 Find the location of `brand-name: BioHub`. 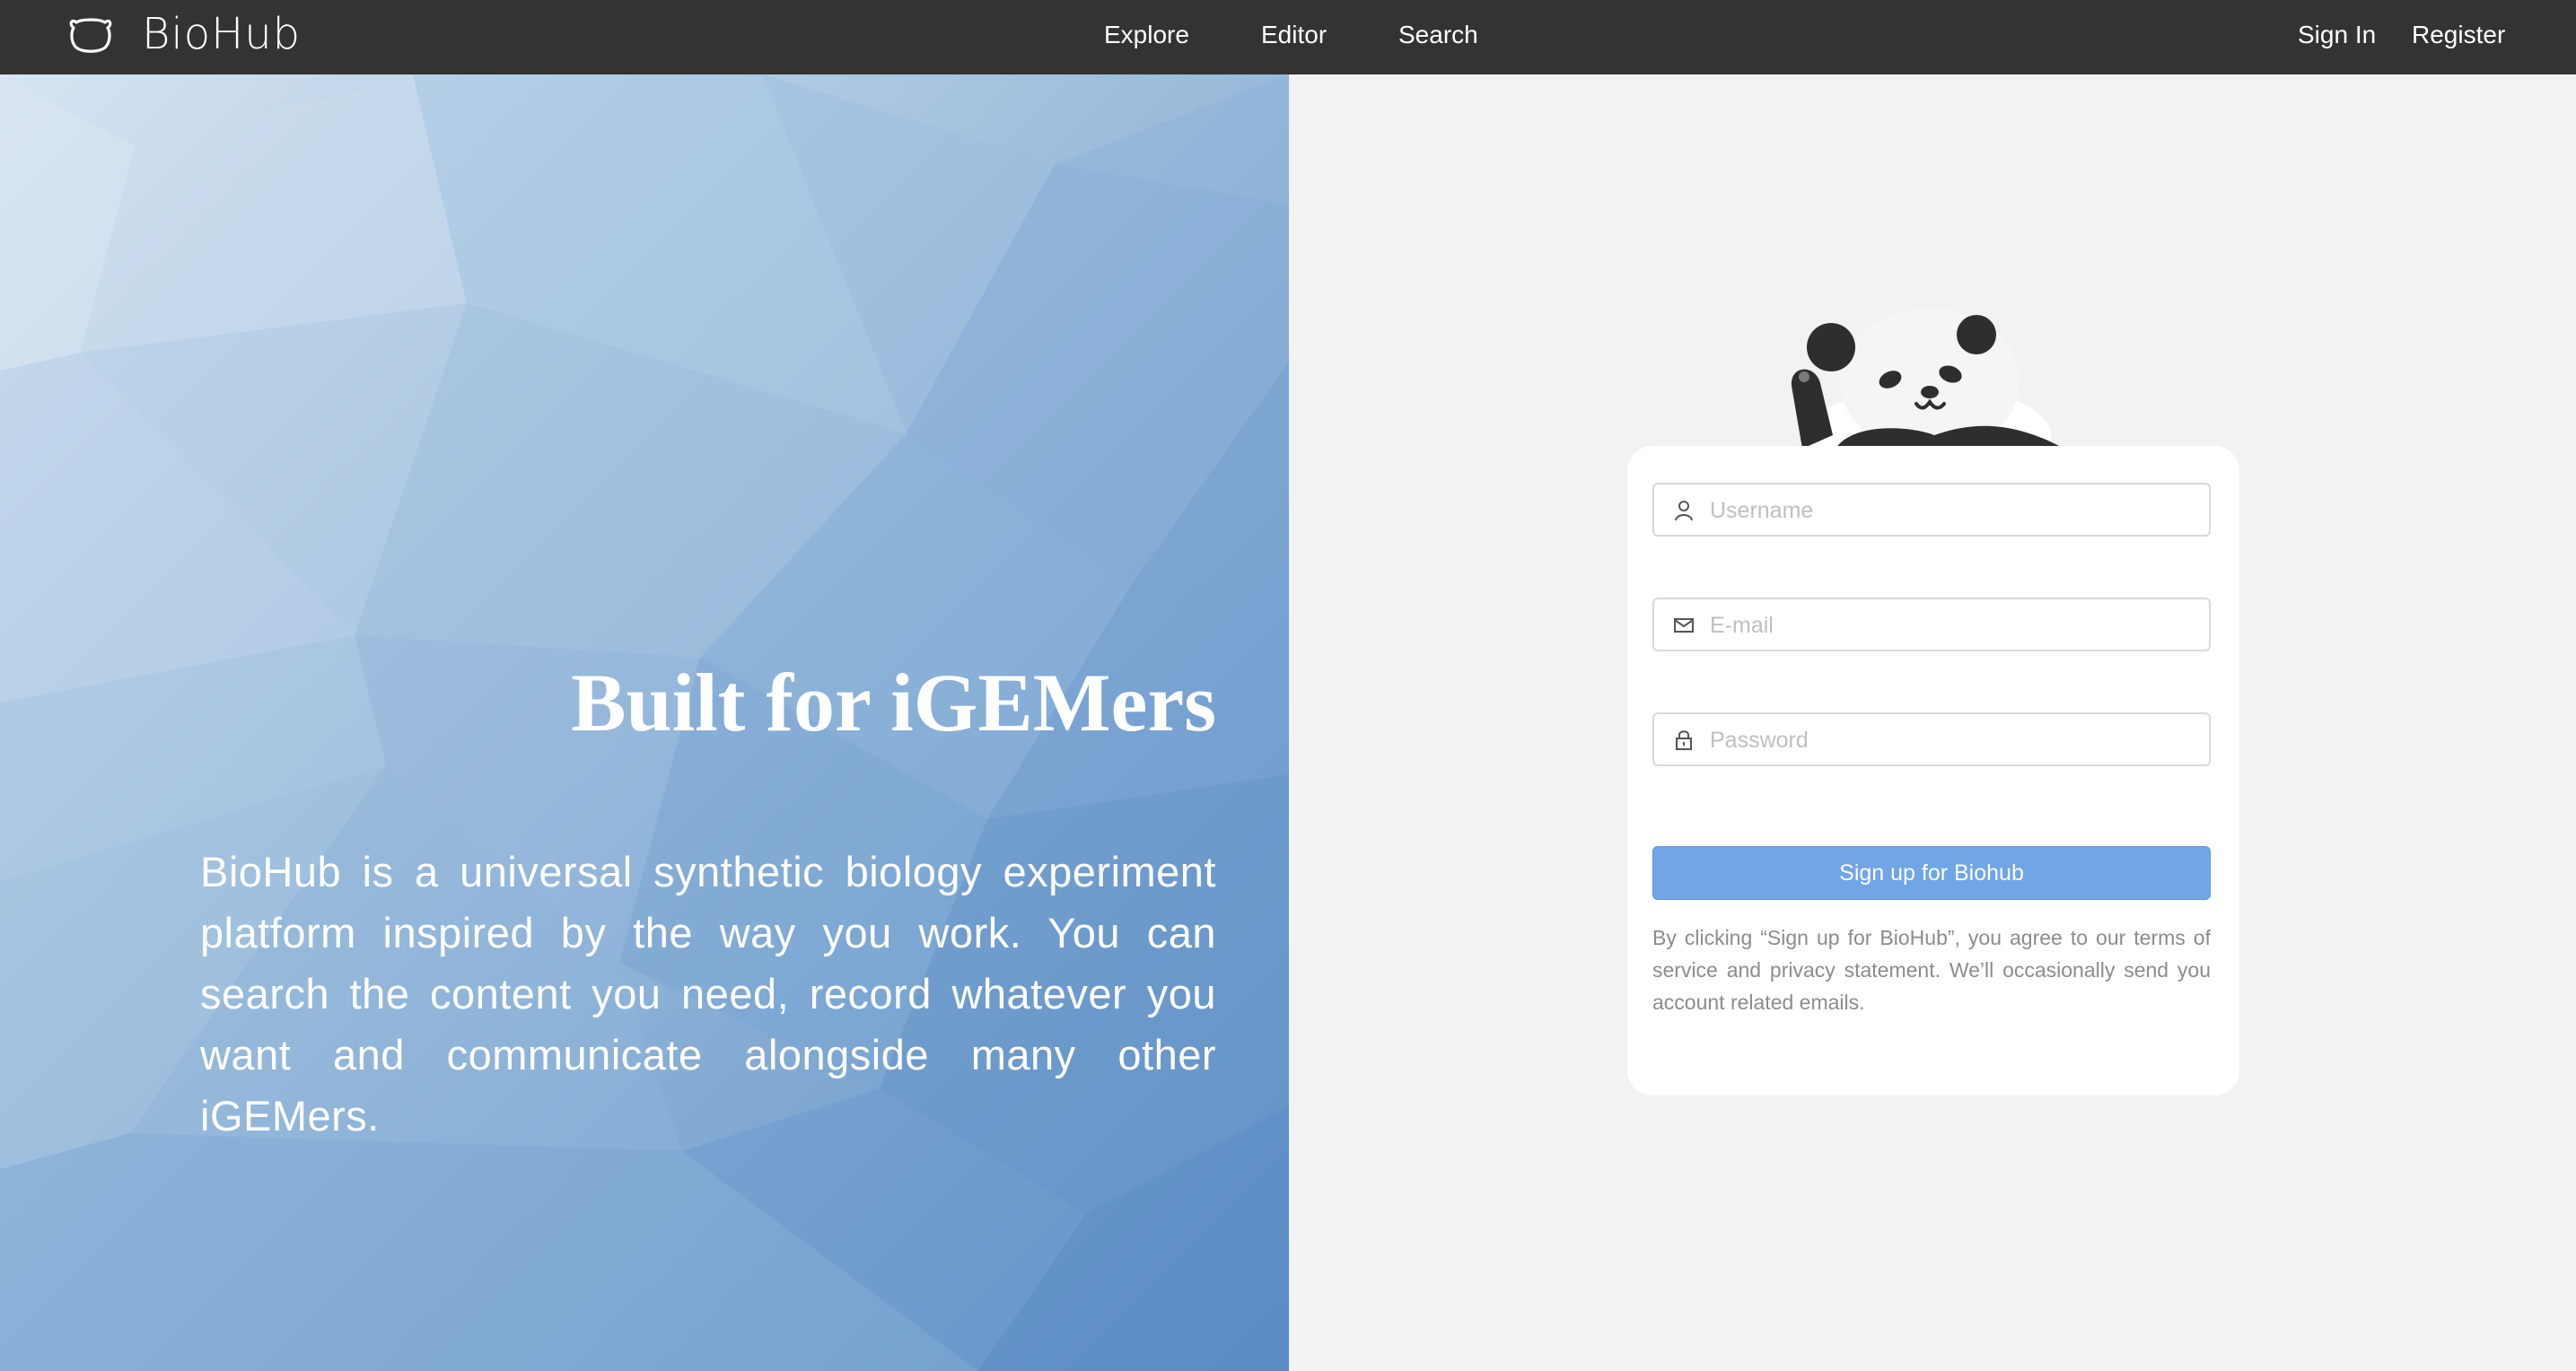

brand-name: BioHub is located at coordinates (221, 34).